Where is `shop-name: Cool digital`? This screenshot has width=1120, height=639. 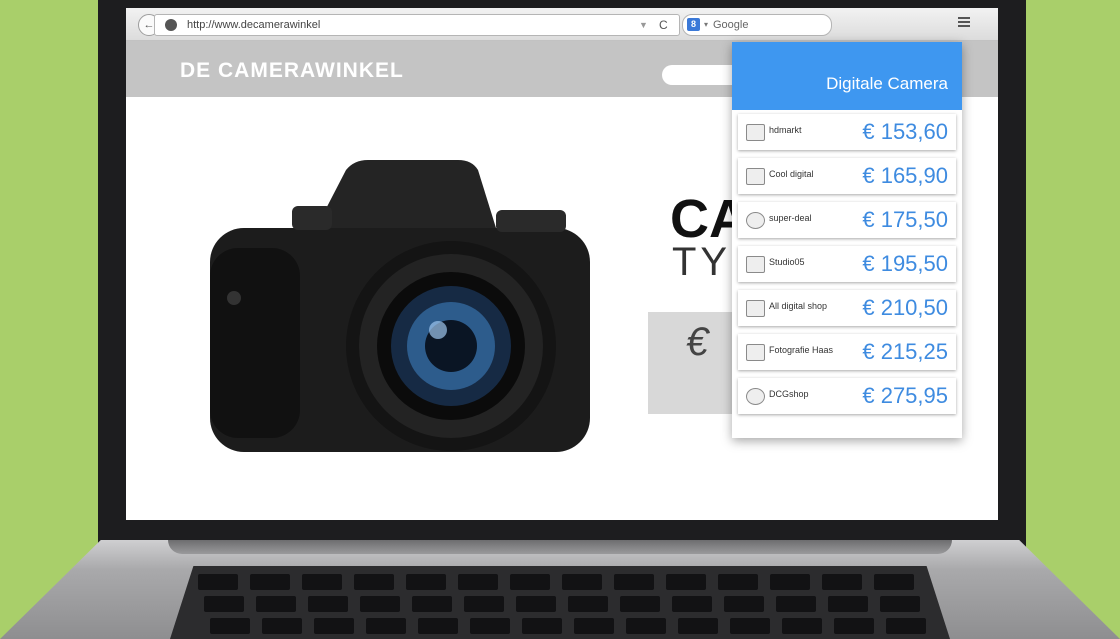 shop-name: Cool digital is located at coordinates (791, 174).